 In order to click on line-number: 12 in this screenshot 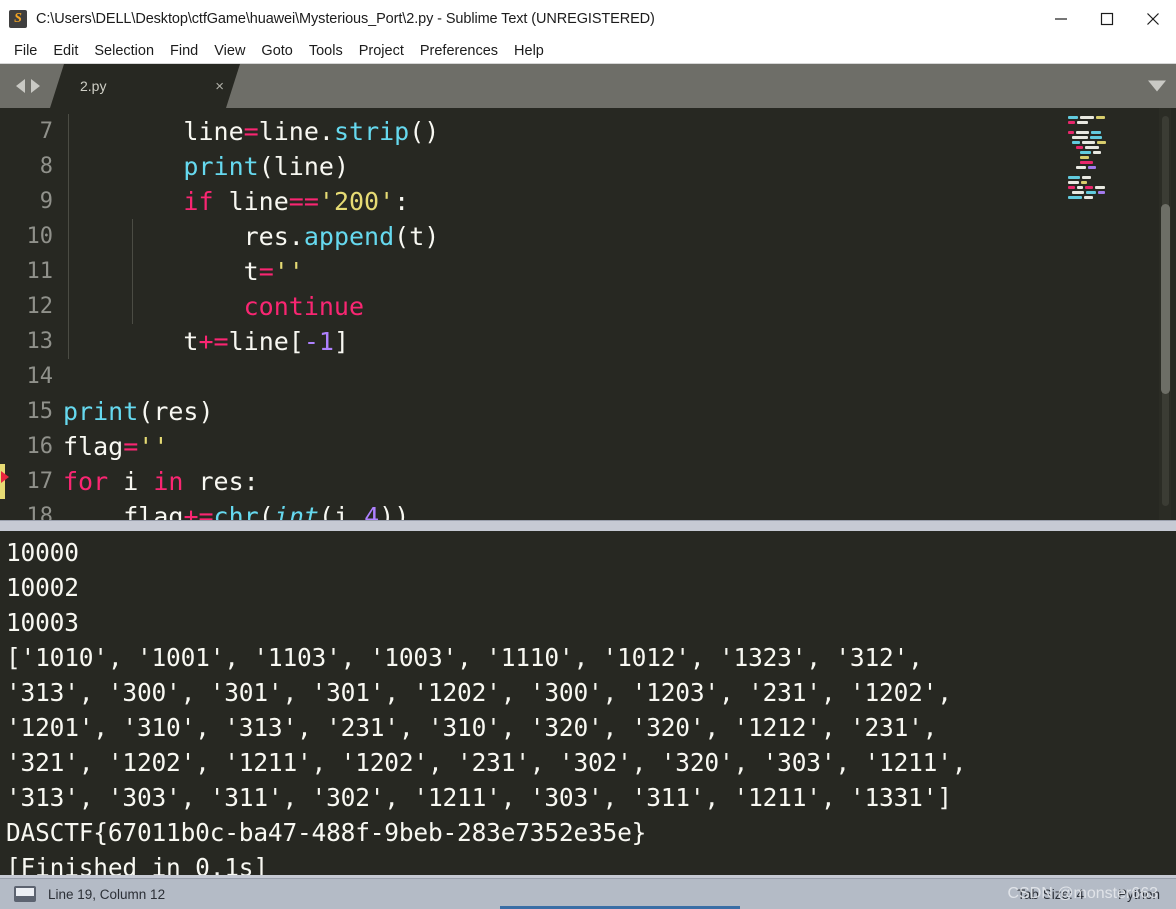, I will do `click(40, 306)`.